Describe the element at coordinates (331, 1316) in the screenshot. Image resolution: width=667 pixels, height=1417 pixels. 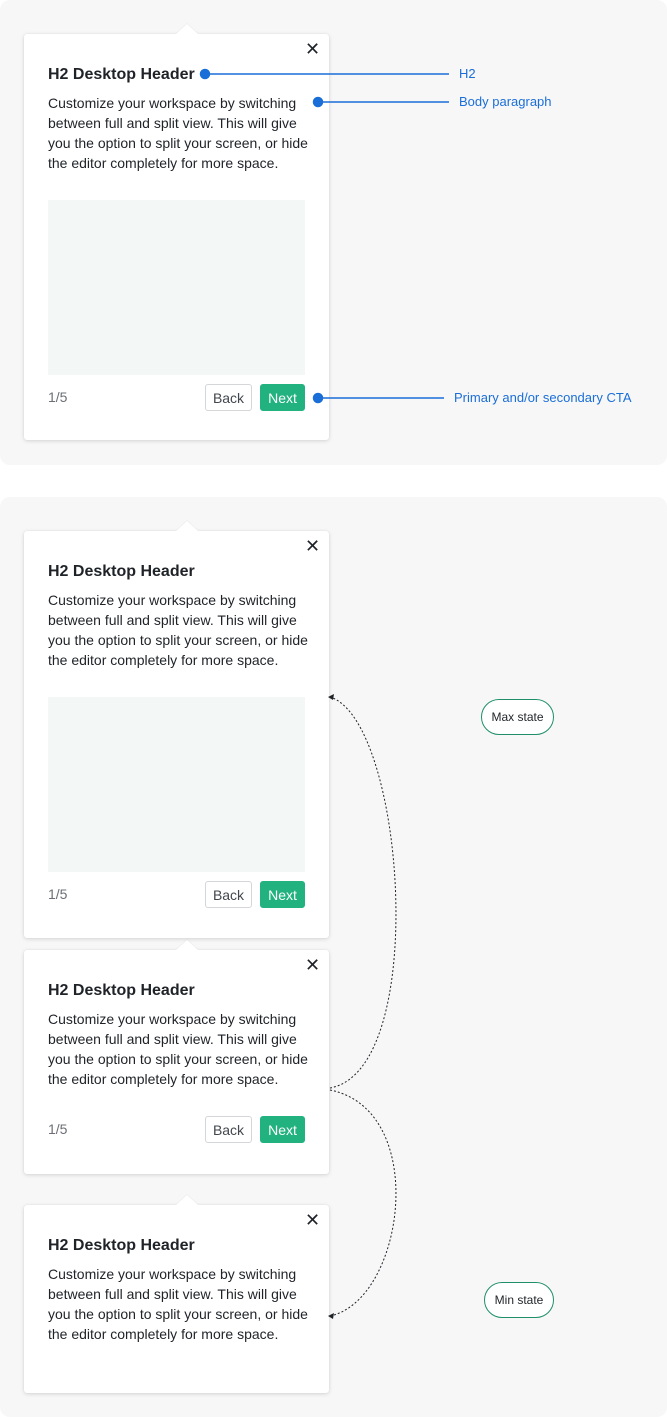
I see `arrowhead-min` at that location.